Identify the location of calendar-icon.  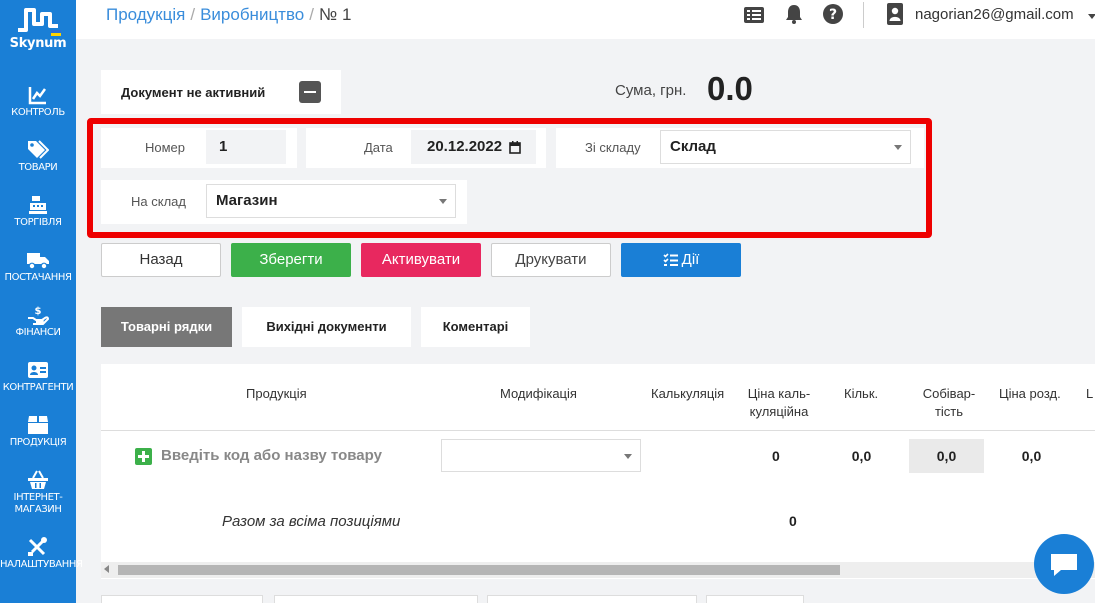
(515, 147).